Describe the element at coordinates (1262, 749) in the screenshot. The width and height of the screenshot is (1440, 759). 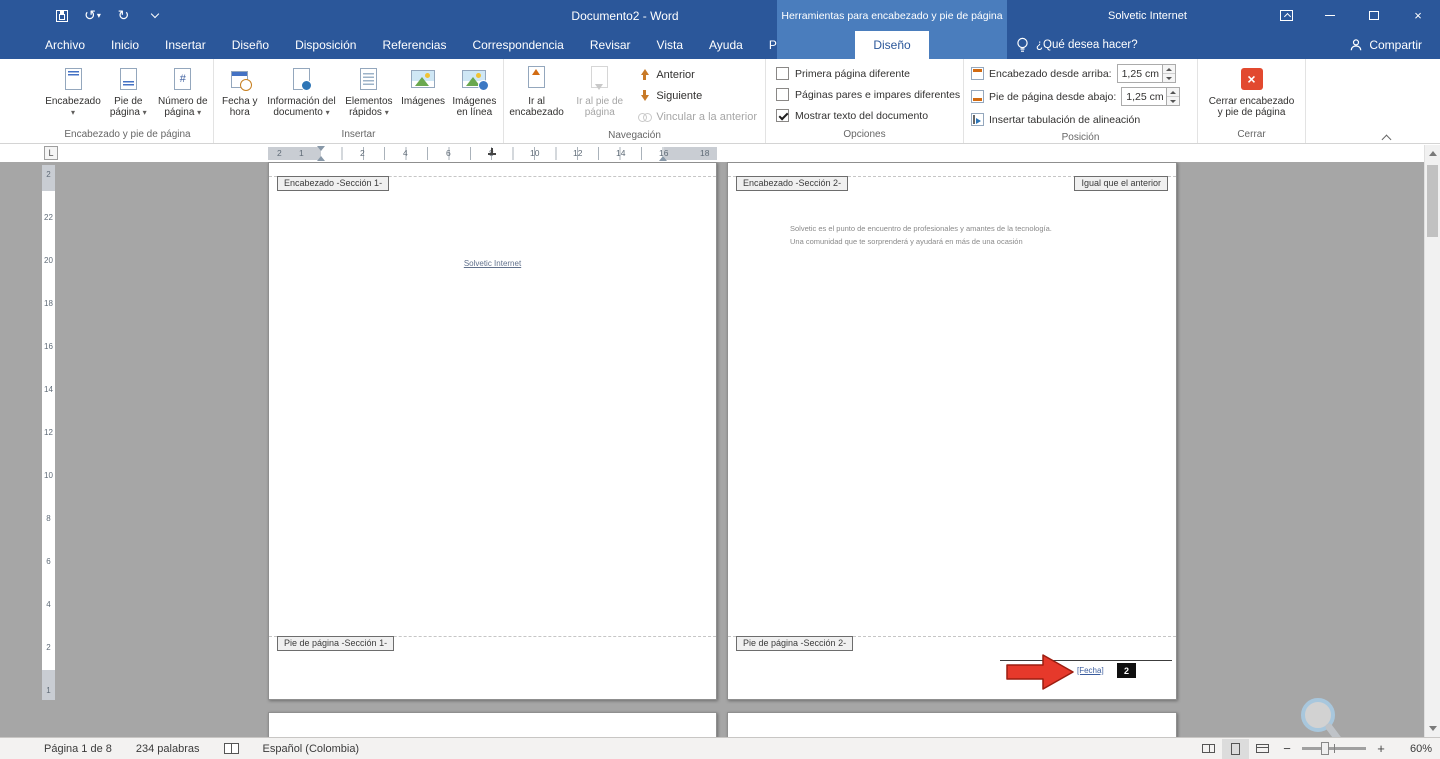
I see `web-layout-button` at that location.